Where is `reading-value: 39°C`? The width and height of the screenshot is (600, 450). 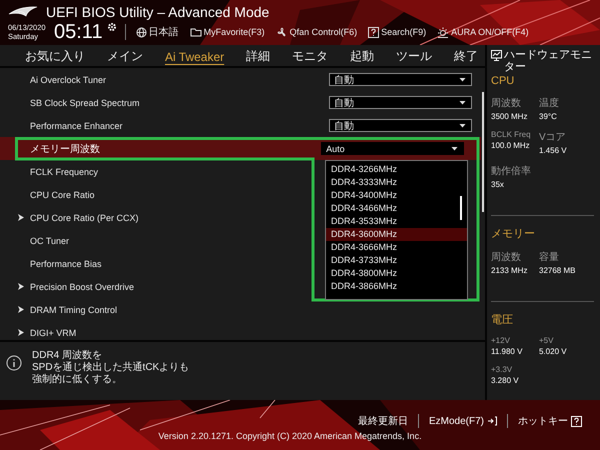
reading-value: 39°C is located at coordinates (548, 116).